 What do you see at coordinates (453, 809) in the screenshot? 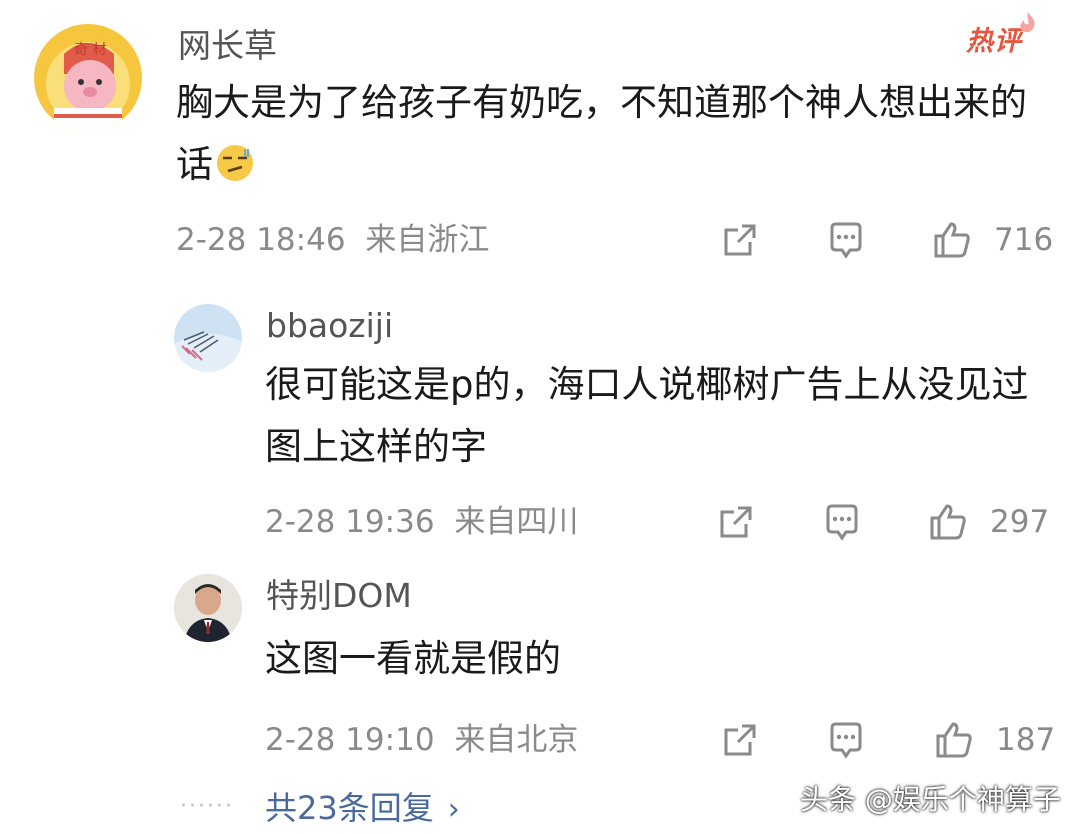
I see `chevron-right-icon: ›` at bounding box center [453, 809].